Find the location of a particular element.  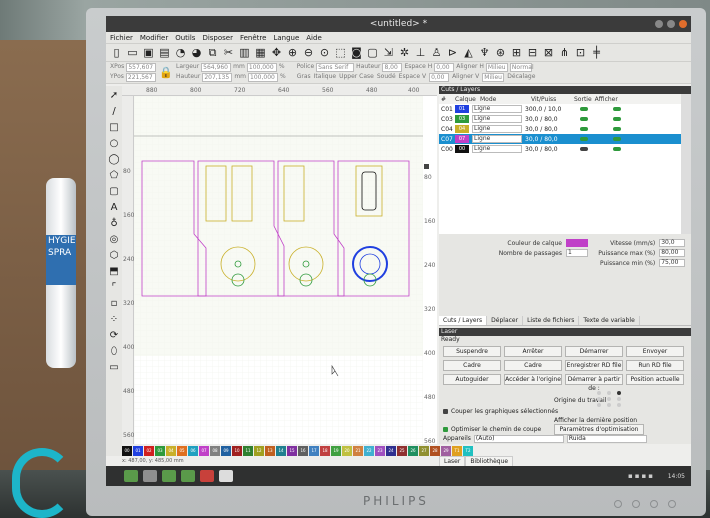

zoom-fit-icon: ⊙ is located at coordinates (324, 52).